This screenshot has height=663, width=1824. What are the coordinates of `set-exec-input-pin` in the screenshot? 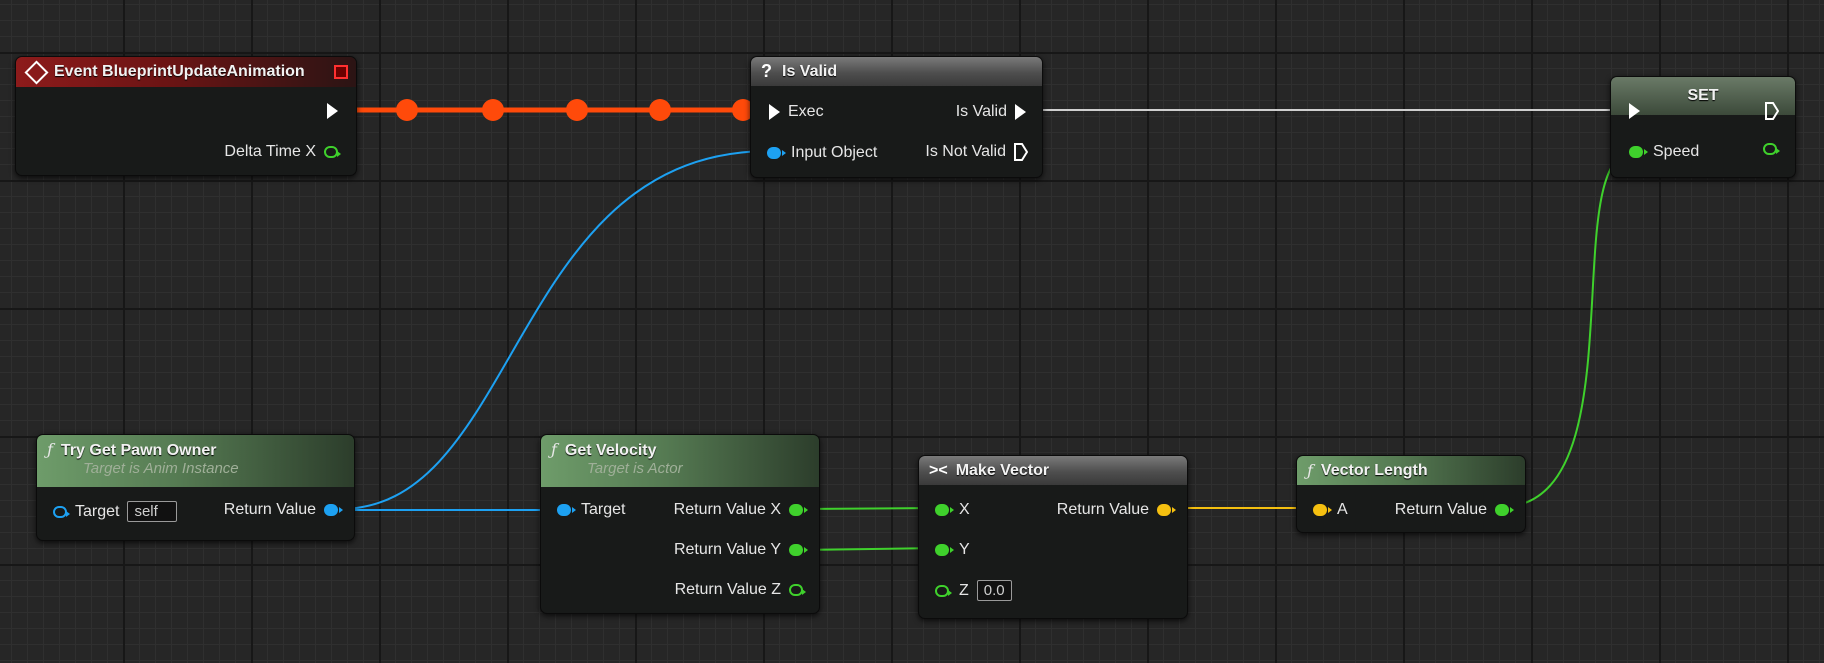 It's located at (1634, 111).